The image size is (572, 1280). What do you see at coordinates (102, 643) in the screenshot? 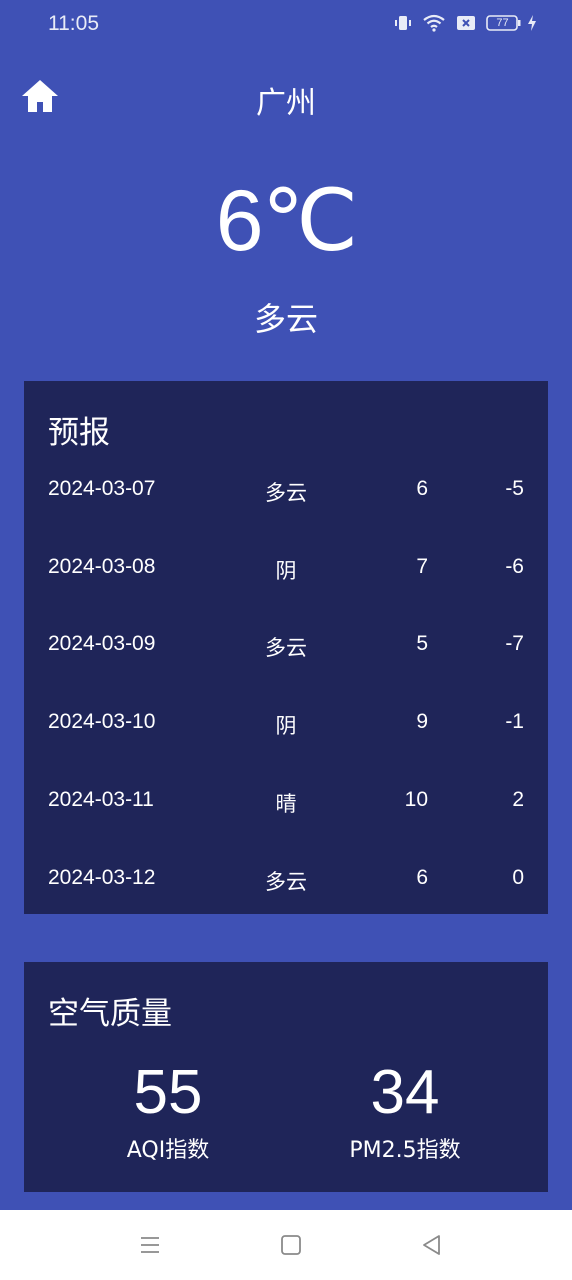
I see `forecast-date: 2024-03-09` at bounding box center [102, 643].